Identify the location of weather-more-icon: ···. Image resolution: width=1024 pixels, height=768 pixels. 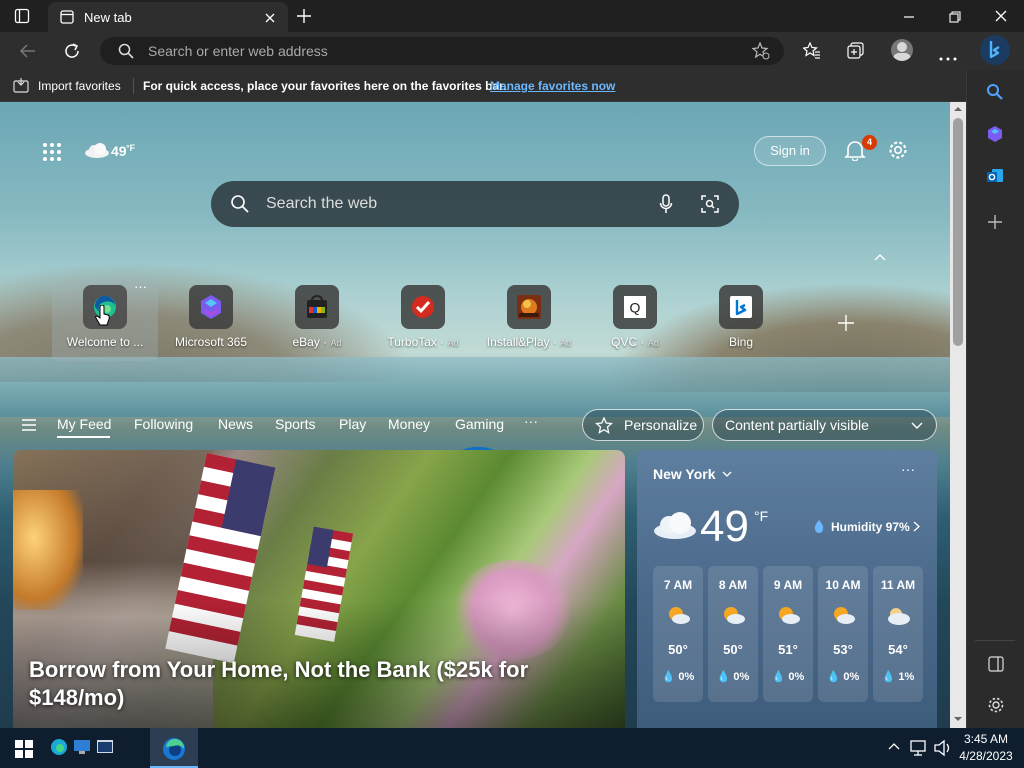
(908, 469).